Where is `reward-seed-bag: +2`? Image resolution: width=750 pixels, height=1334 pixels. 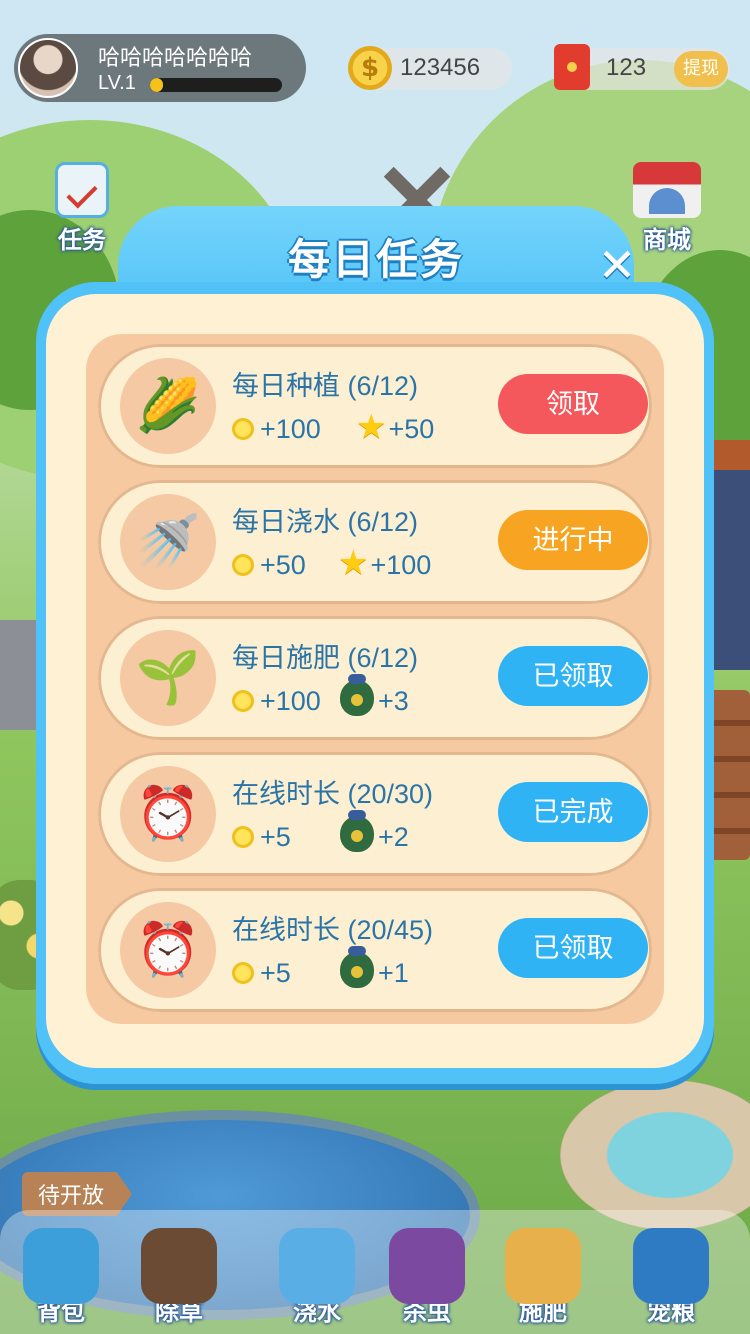 reward-seed-bag: +2 is located at coordinates (374, 832).